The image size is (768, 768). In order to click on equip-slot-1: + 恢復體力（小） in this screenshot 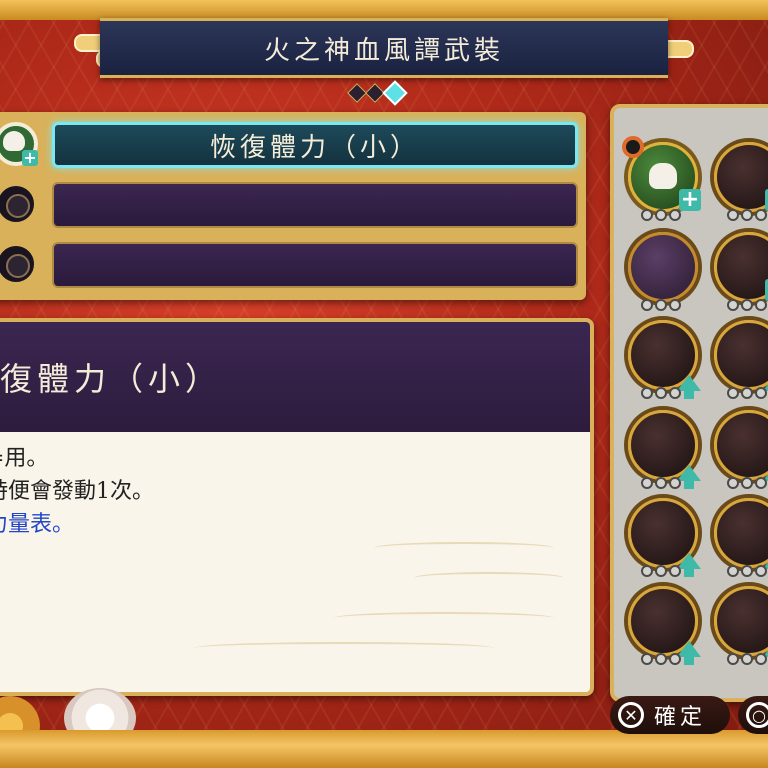, I will do `click(289, 145)`.